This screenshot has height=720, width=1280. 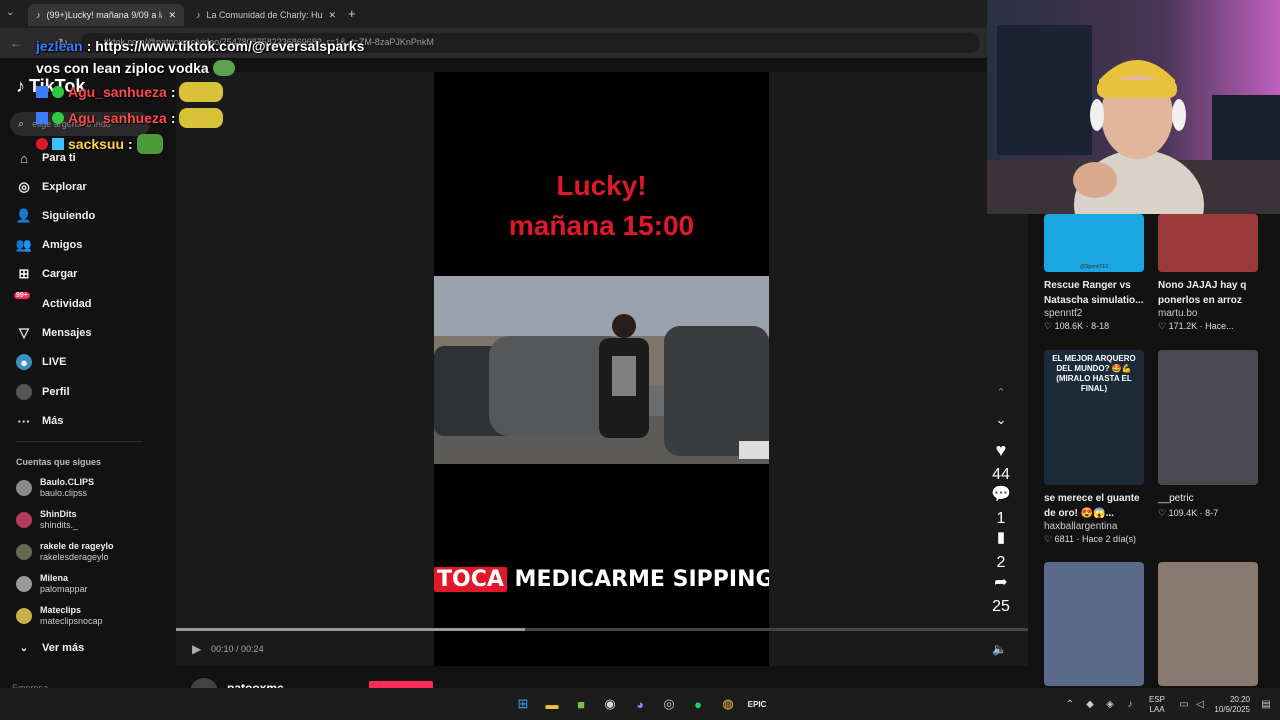 I want to click on comment-button: 💬, so click(x=1001, y=494).